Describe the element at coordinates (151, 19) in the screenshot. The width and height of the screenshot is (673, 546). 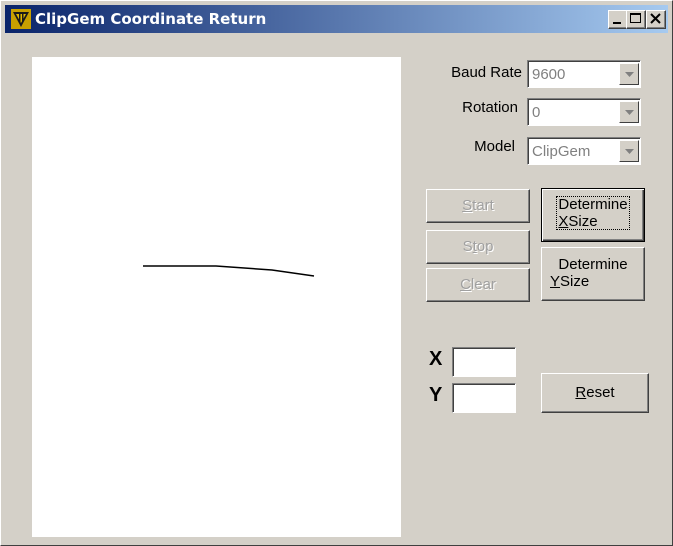
I see `window-title: ClipGem Coordinate Return` at that location.